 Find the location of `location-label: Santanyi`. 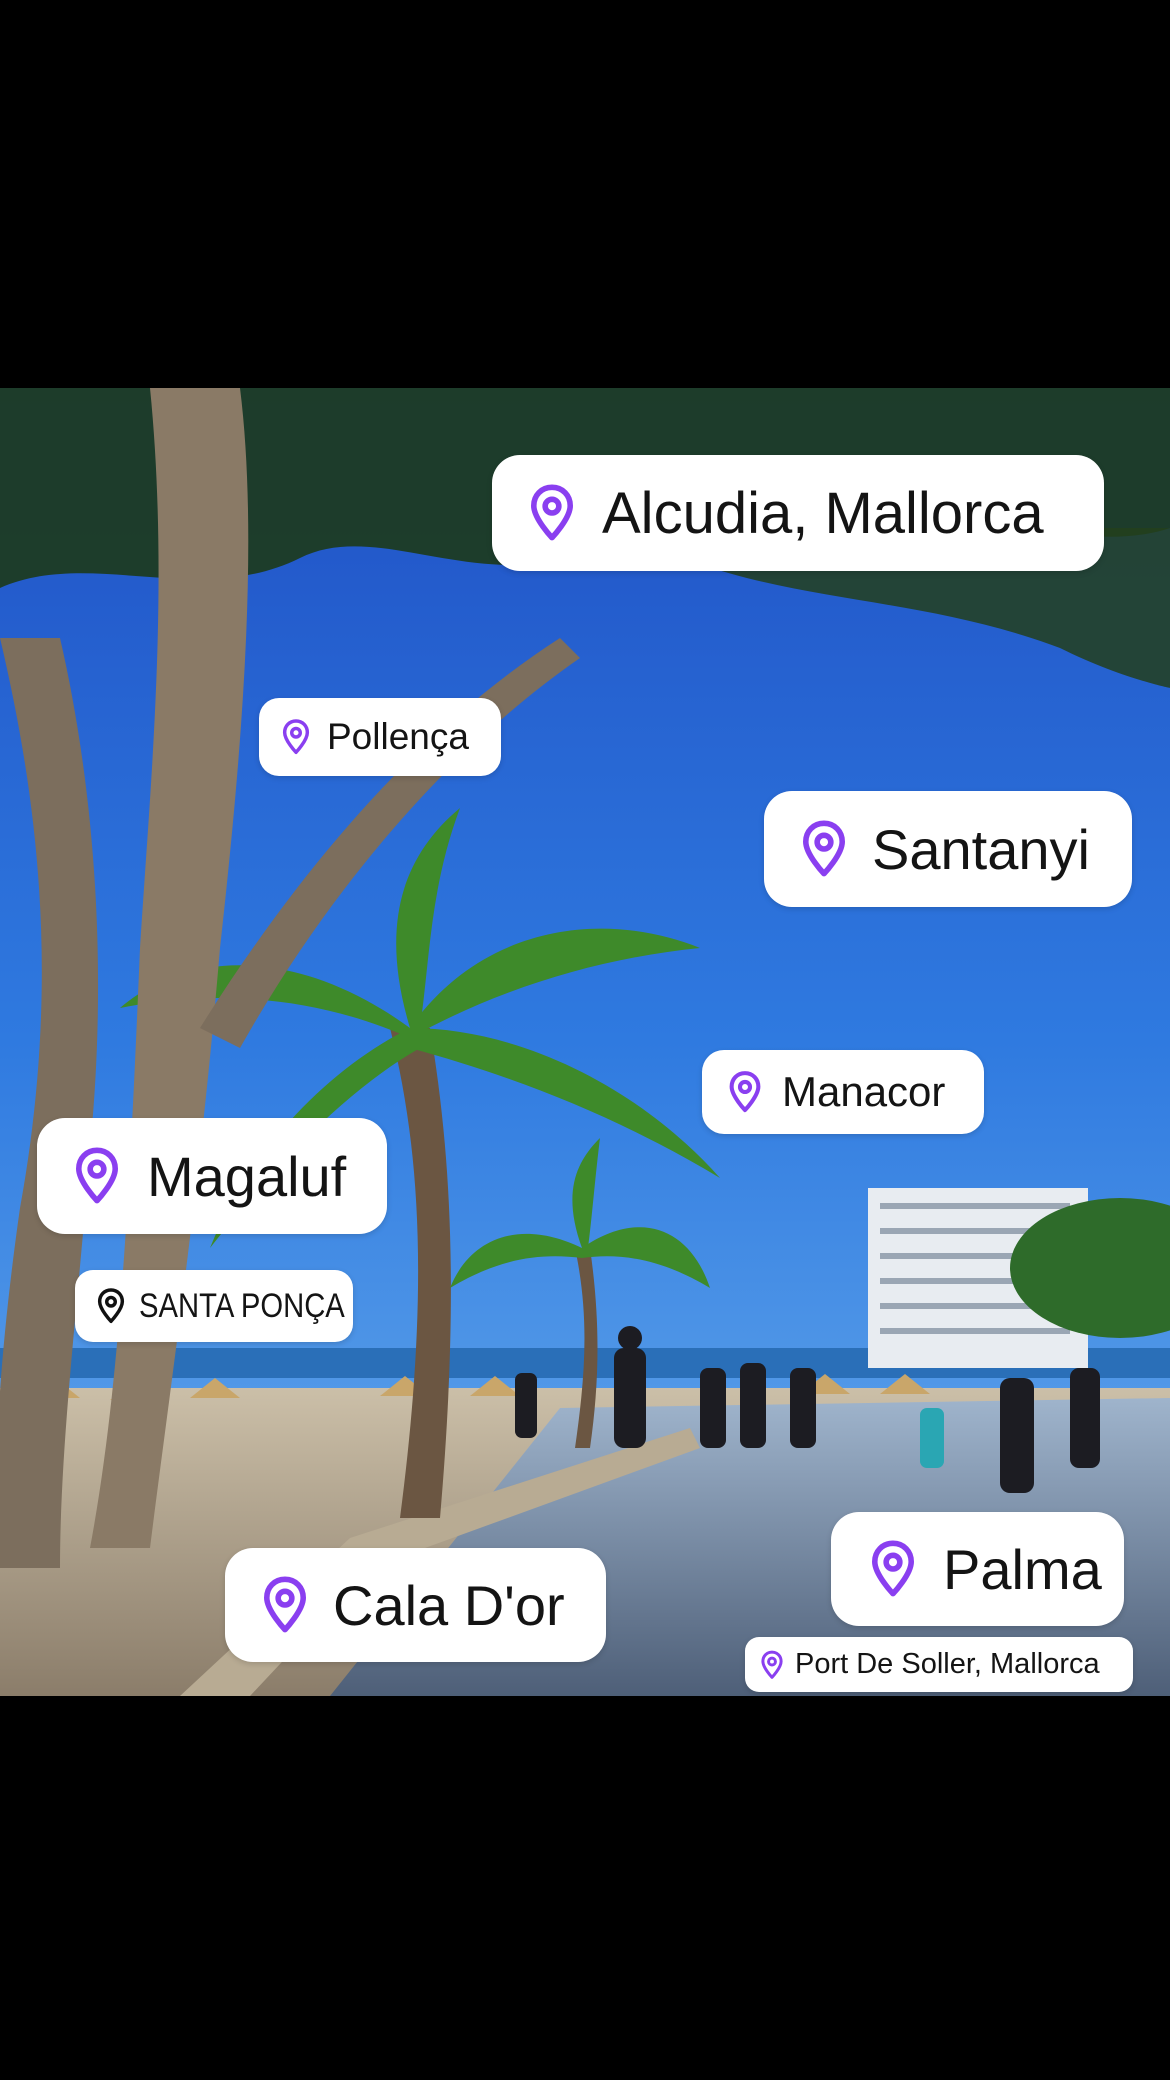

location-label: Santanyi is located at coordinates (981, 849).